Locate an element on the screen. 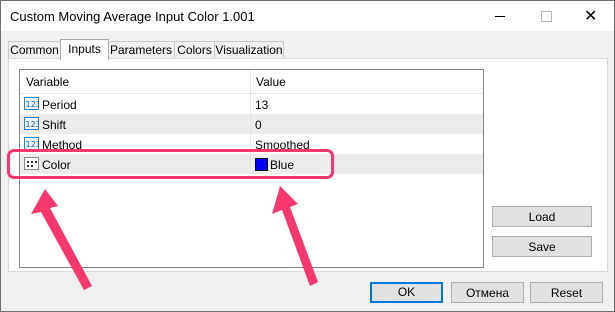 The width and height of the screenshot is (615, 312). tab-parameters: Parameters is located at coordinates (141, 50).